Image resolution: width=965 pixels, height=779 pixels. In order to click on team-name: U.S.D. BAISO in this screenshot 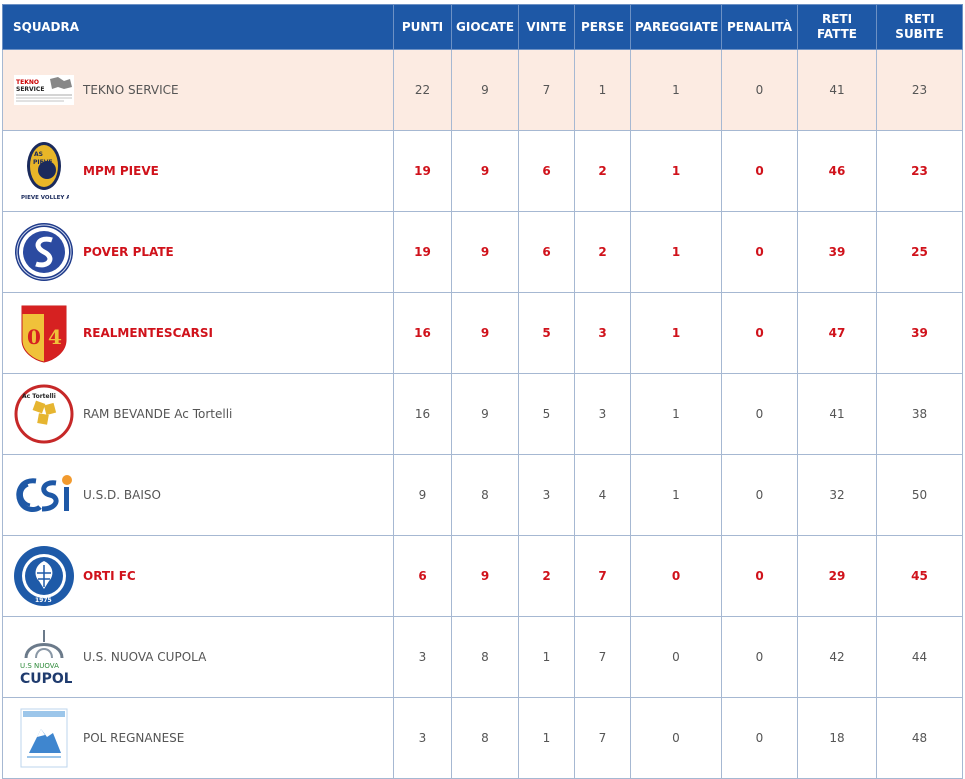, I will do `click(122, 495)`.